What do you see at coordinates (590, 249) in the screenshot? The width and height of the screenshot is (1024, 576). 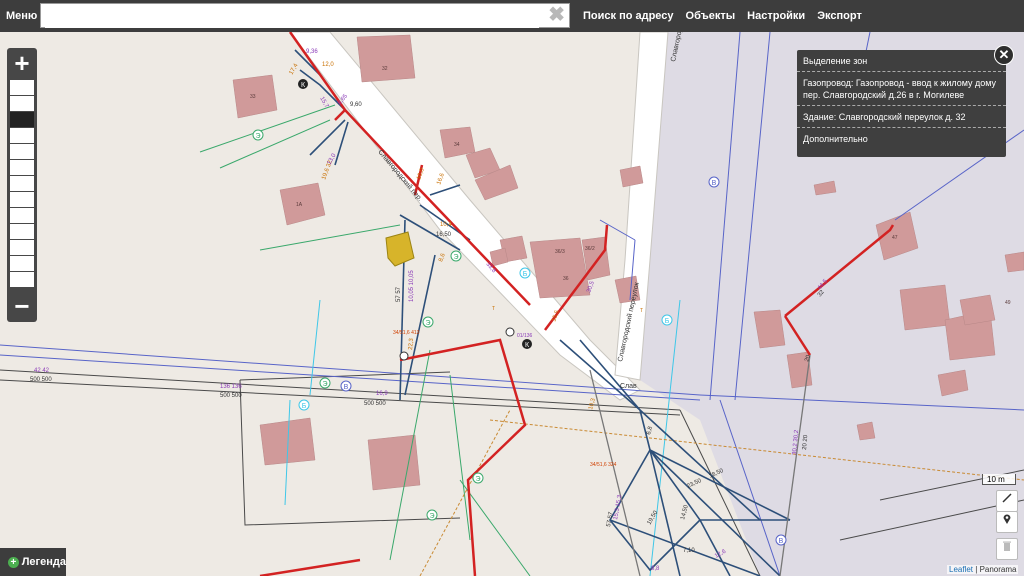 I see `svg-text: 36/2` at bounding box center [590, 249].